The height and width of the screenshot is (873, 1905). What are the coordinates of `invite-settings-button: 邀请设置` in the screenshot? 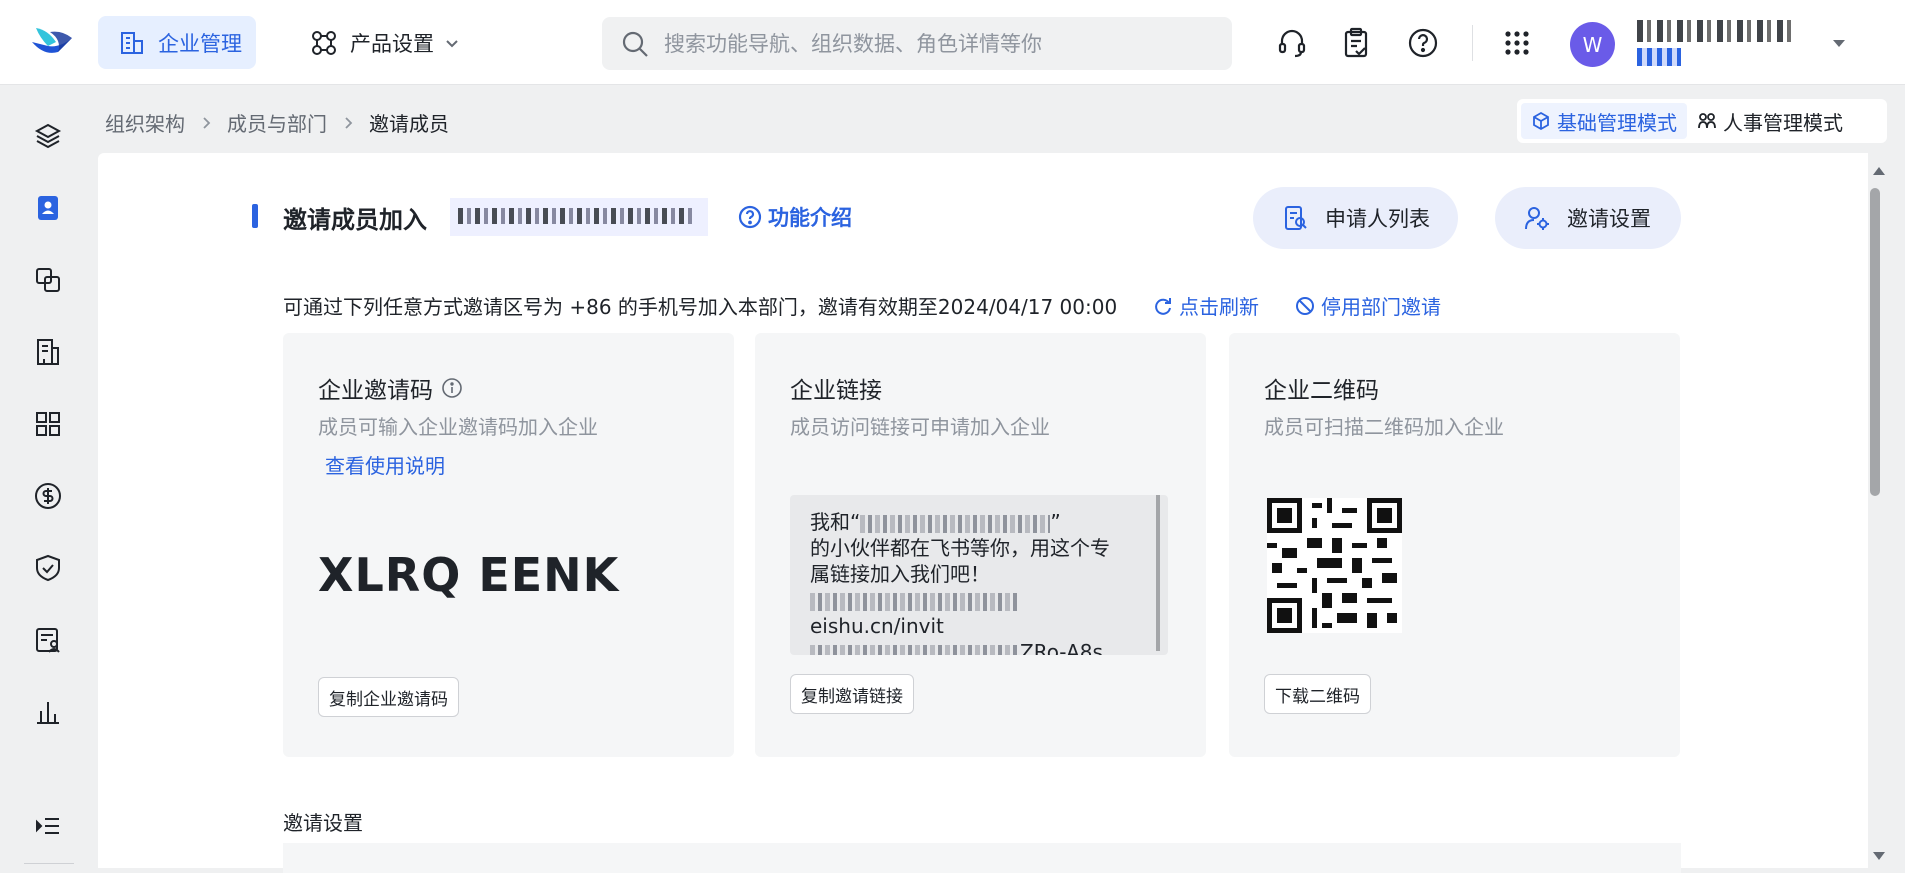 It's located at (1588, 218).